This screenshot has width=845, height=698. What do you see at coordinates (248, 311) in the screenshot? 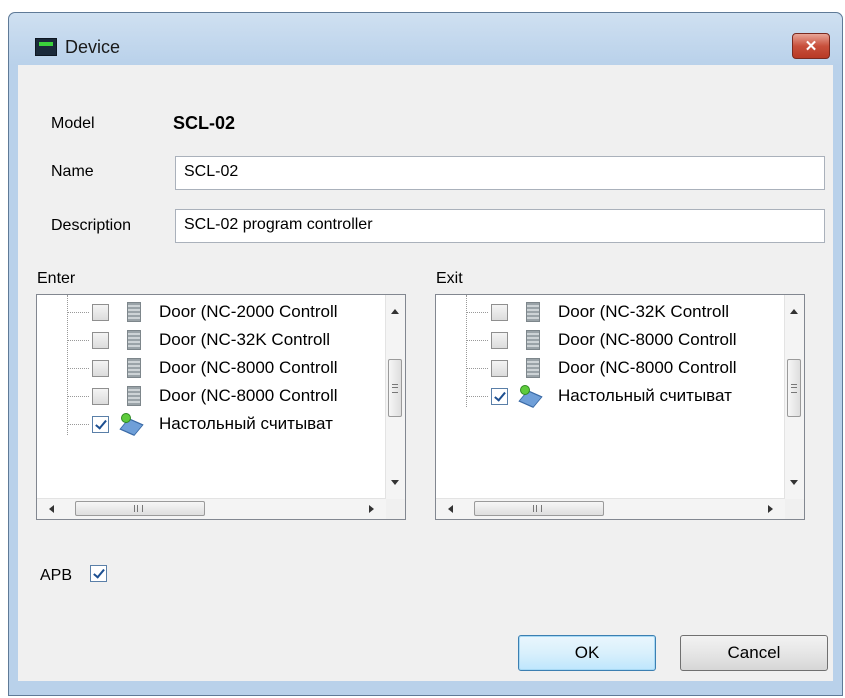
I see `tree-item-label: Door (NC-2000 Controll` at bounding box center [248, 311].